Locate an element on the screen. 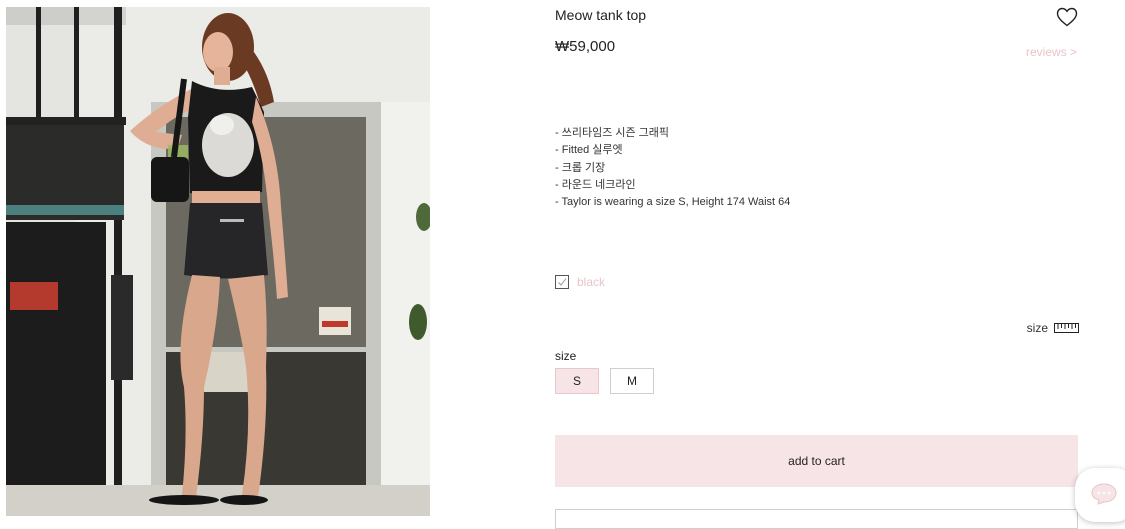  size-guide-button: size is located at coordinates (1053, 328).